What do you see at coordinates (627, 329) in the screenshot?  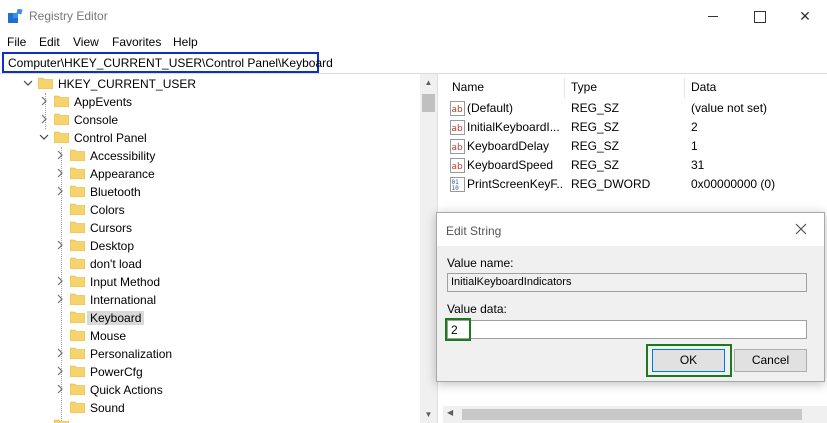 I see `value-data-input: 2` at bounding box center [627, 329].